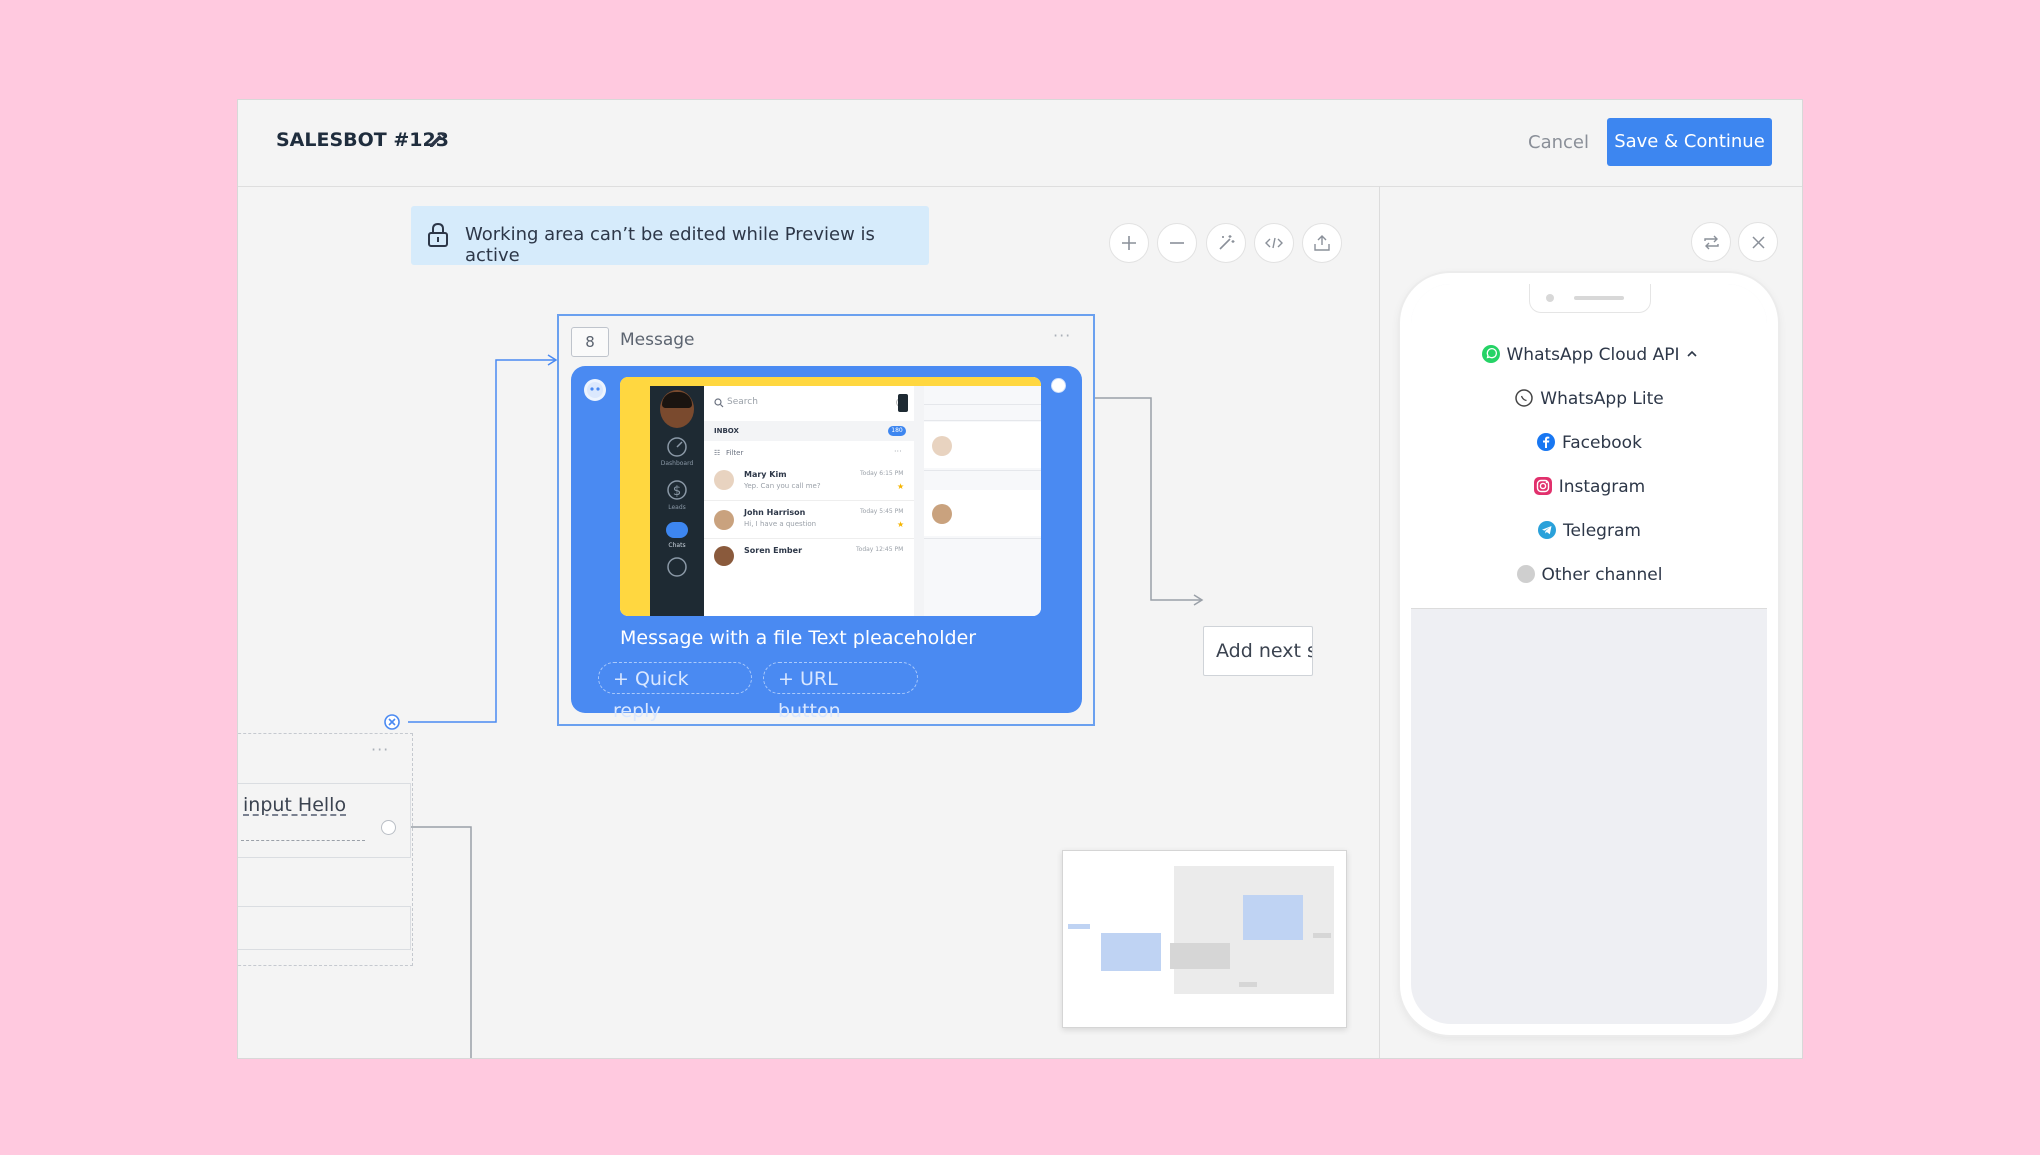 The height and width of the screenshot is (1155, 2040). What do you see at coordinates (798, 638) in the screenshot?
I see `message-text: Message with a file Text pleaceholder` at bounding box center [798, 638].